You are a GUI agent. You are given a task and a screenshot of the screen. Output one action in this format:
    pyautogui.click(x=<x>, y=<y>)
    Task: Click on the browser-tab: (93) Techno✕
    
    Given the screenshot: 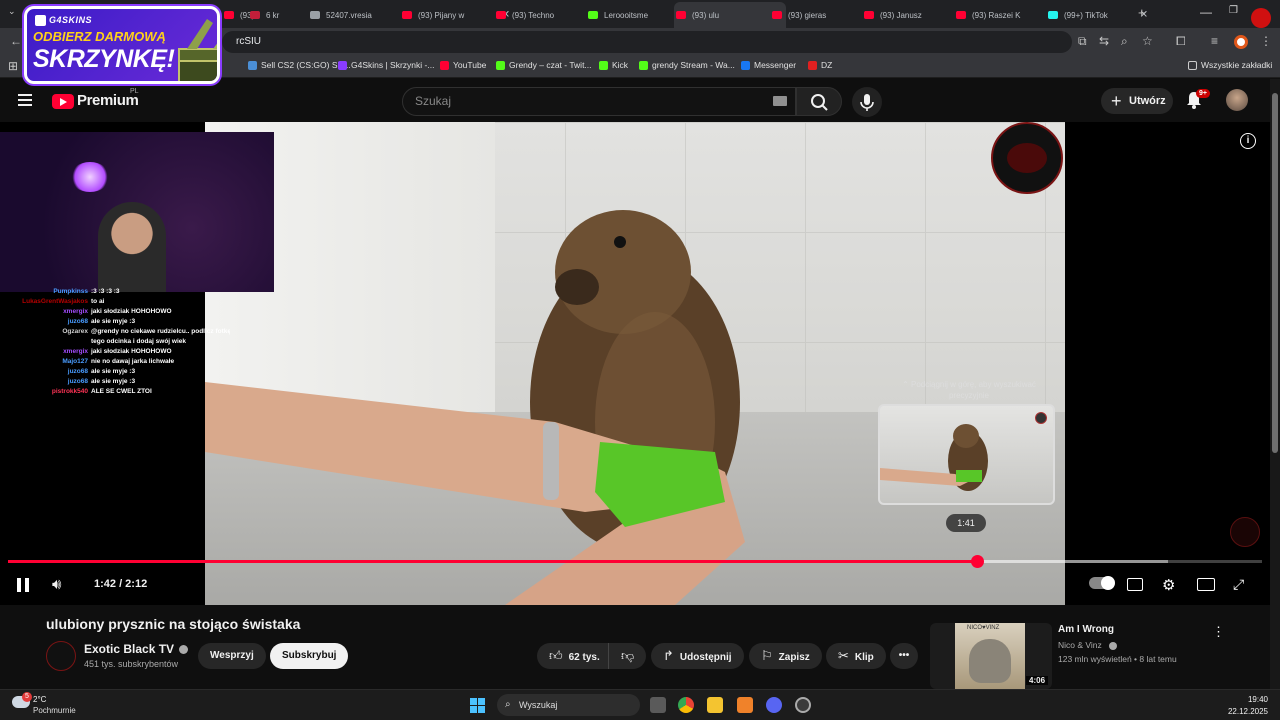 What is the action you would take?
    pyautogui.click(x=547, y=15)
    